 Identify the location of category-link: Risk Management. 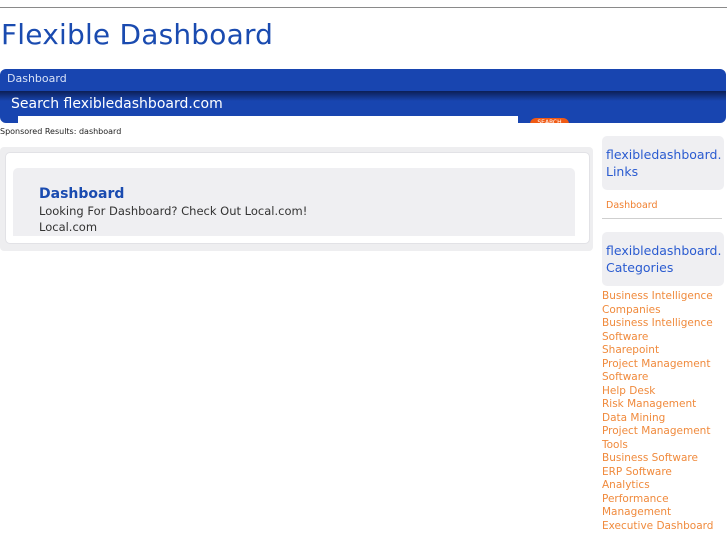
(664, 405).